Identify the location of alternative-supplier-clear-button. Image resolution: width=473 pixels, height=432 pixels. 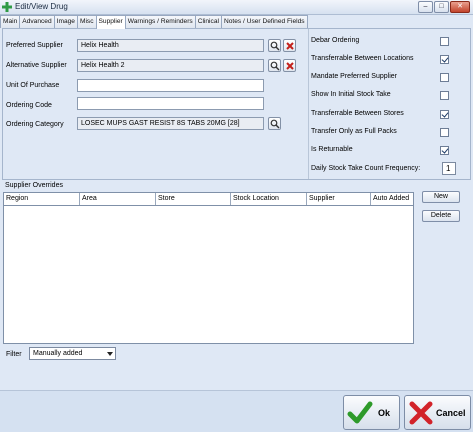
(289, 65).